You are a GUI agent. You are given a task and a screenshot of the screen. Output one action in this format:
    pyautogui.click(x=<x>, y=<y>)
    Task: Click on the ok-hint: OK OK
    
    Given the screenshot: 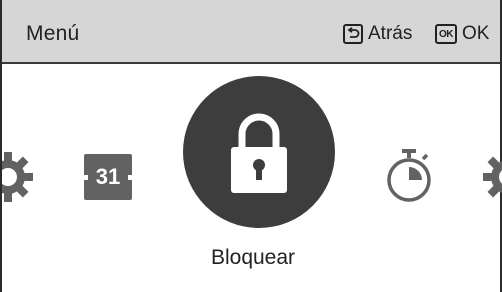 What is the action you would take?
    pyautogui.click(x=462, y=34)
    